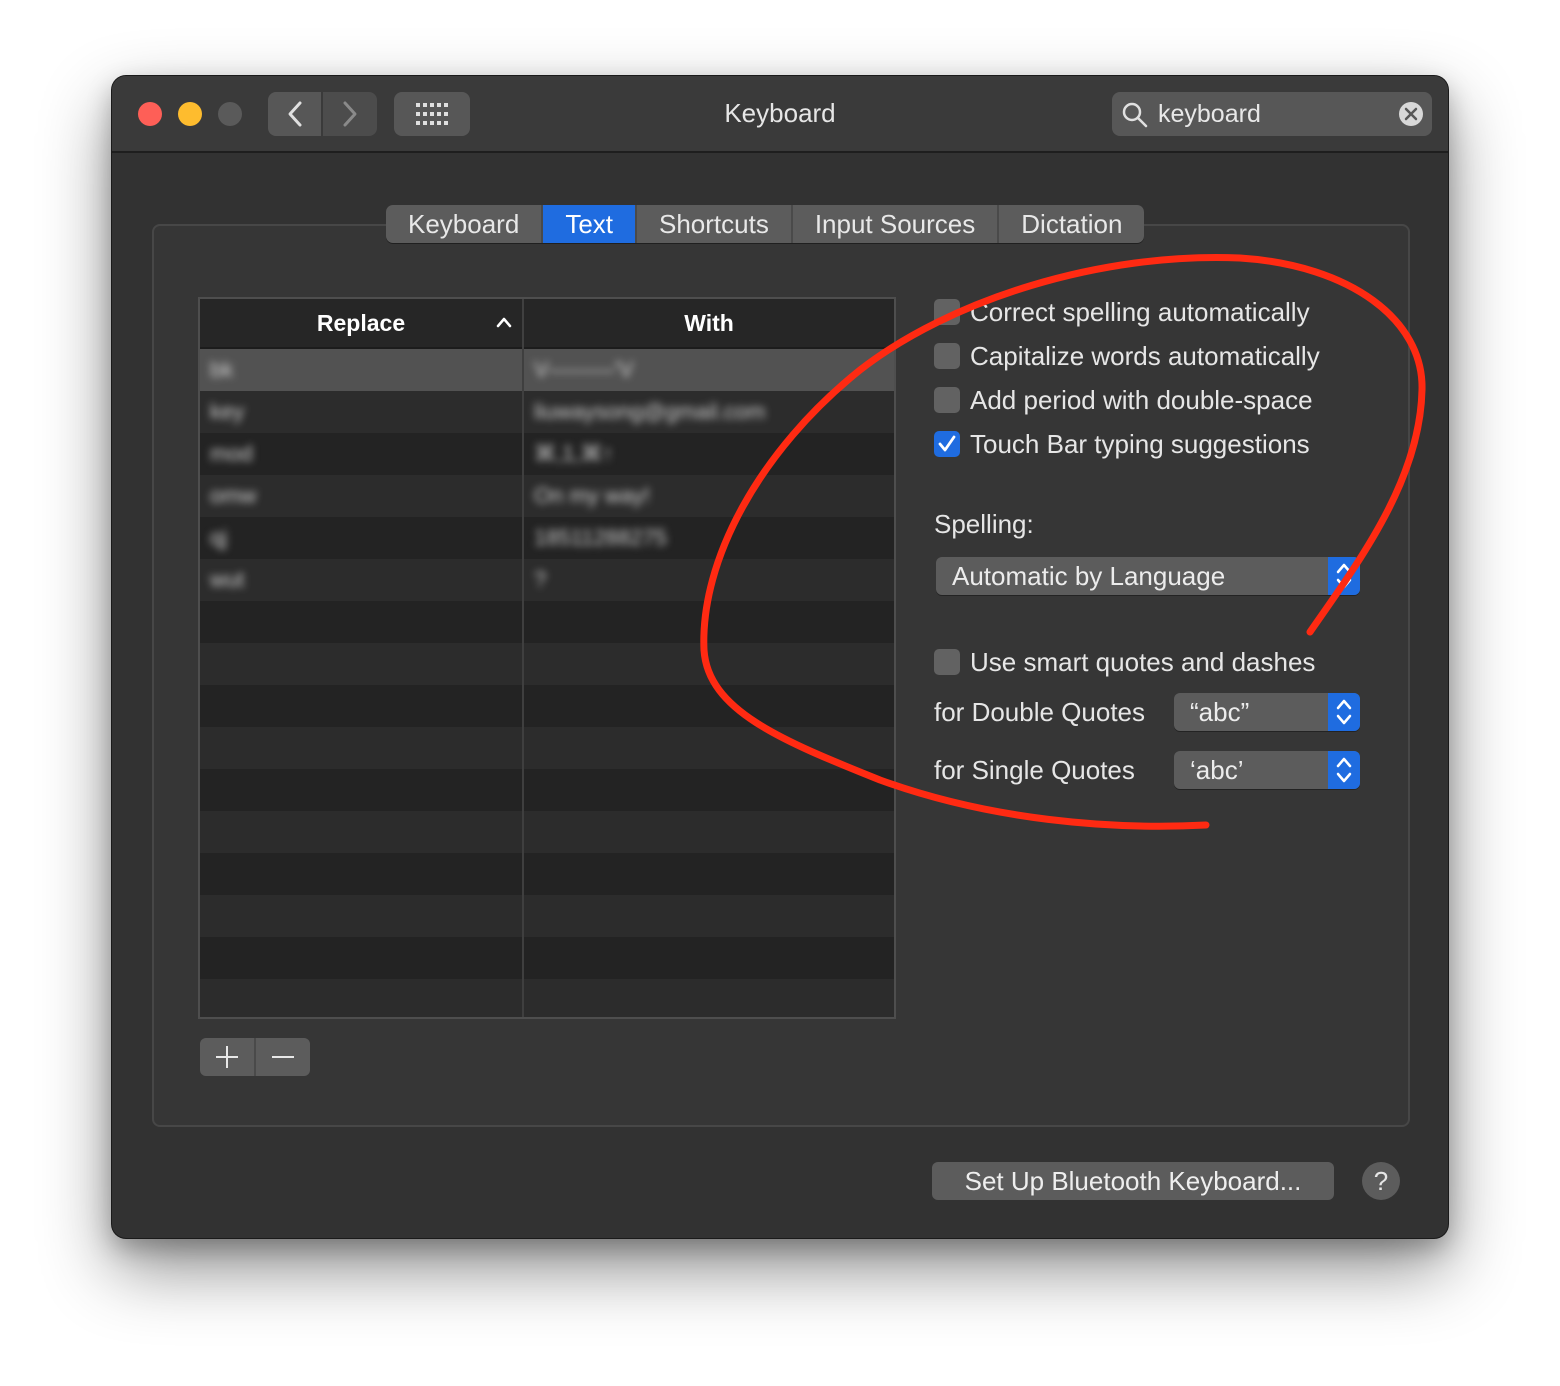 The height and width of the screenshot is (1386, 1560). Describe the element at coordinates (465, 224) in the screenshot. I see `tab-keyboard: Keyboard` at that location.